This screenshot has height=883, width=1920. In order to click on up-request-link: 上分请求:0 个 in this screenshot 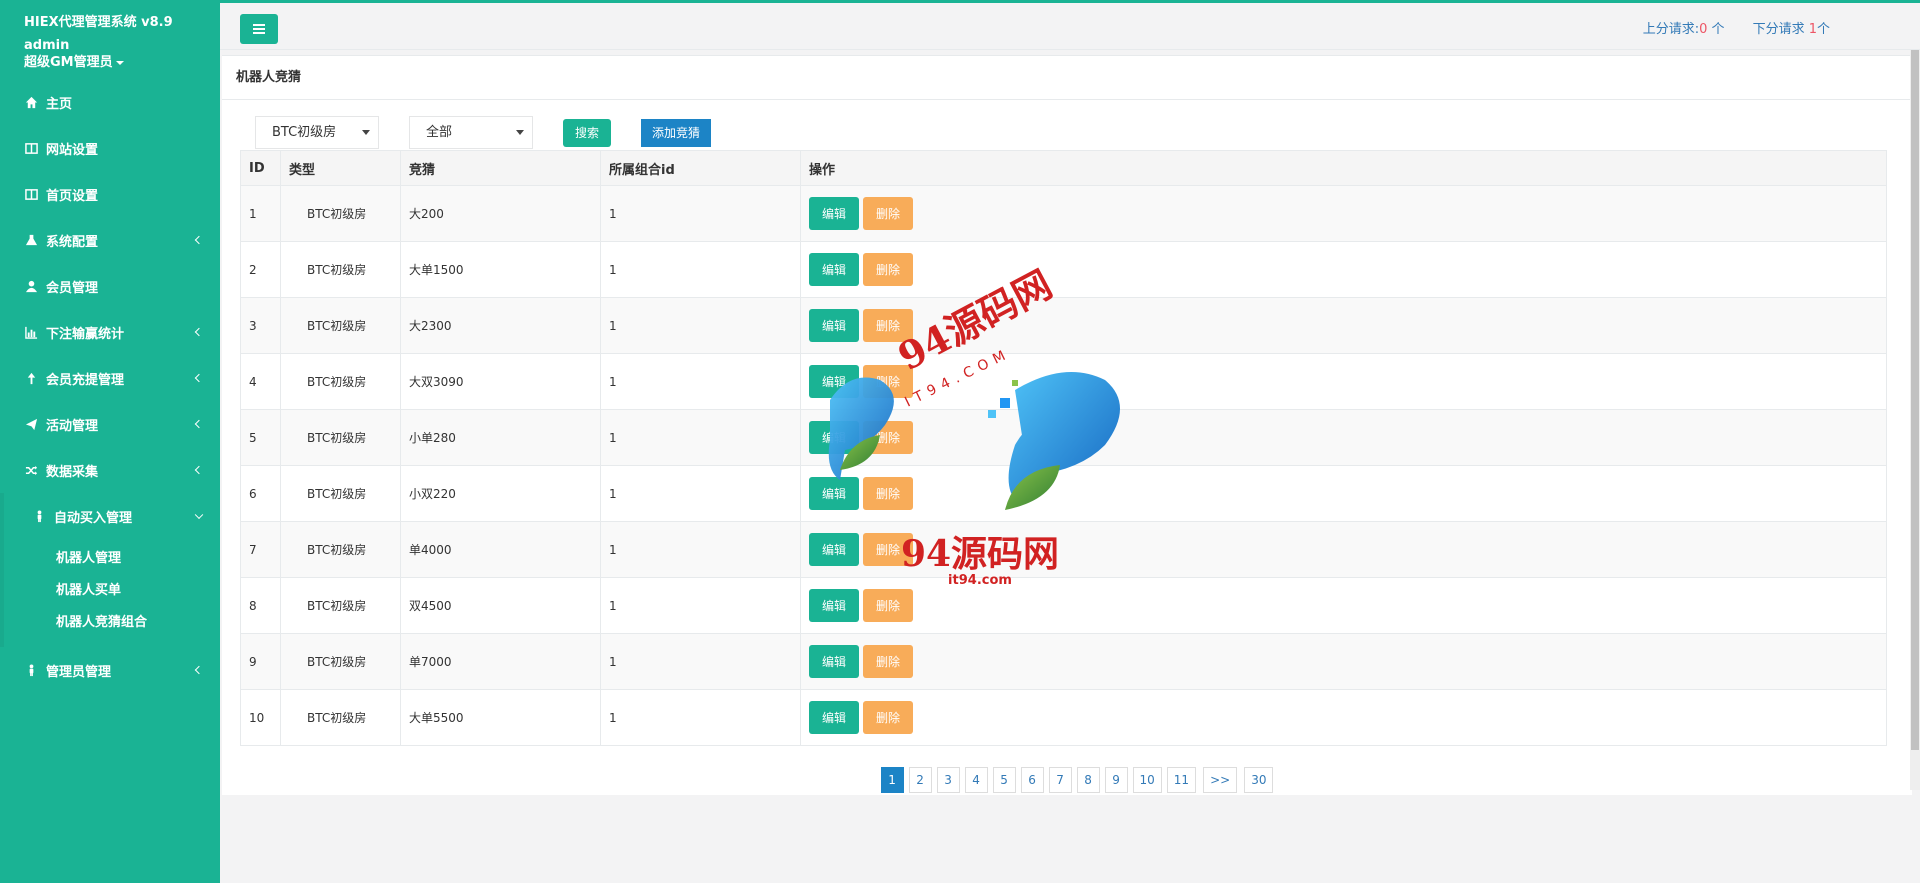, I will do `click(1684, 27)`.